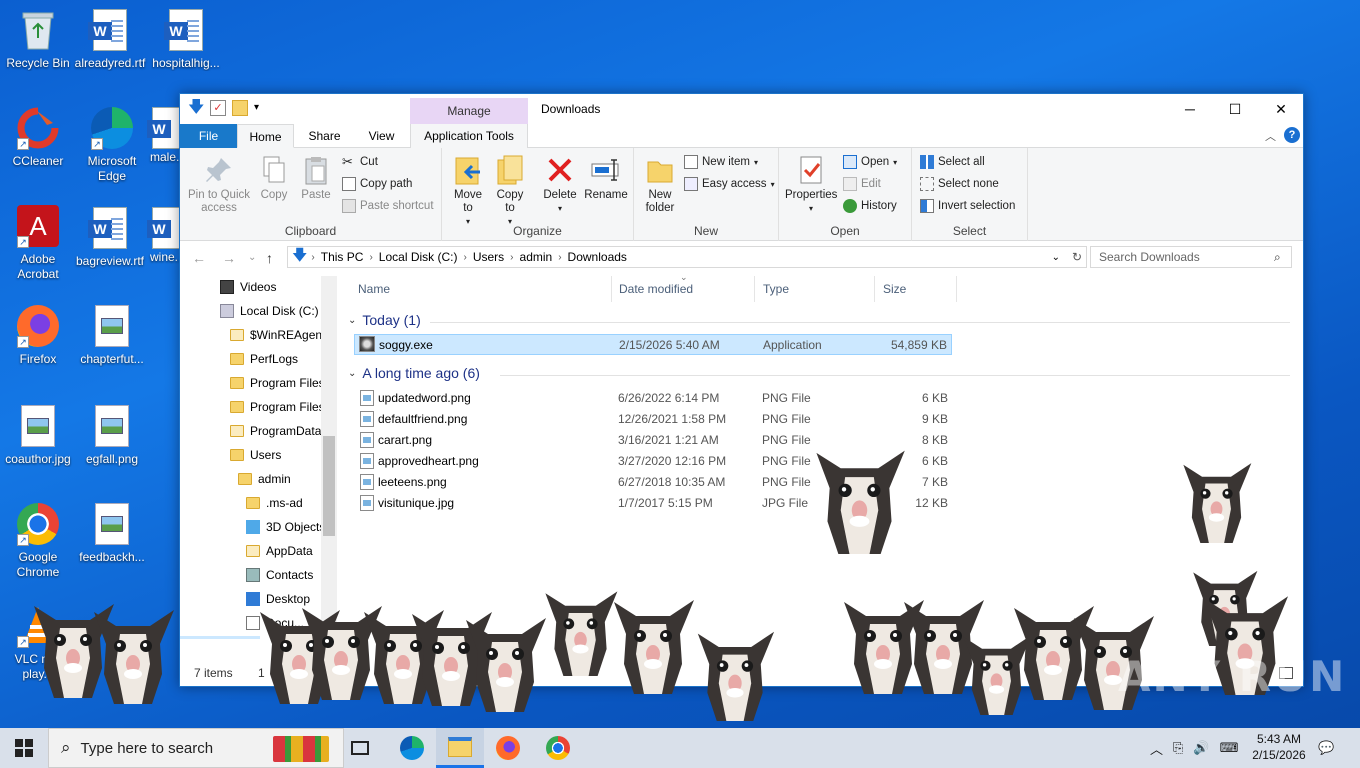  I want to click on taskbar-firefox, so click(508, 748).